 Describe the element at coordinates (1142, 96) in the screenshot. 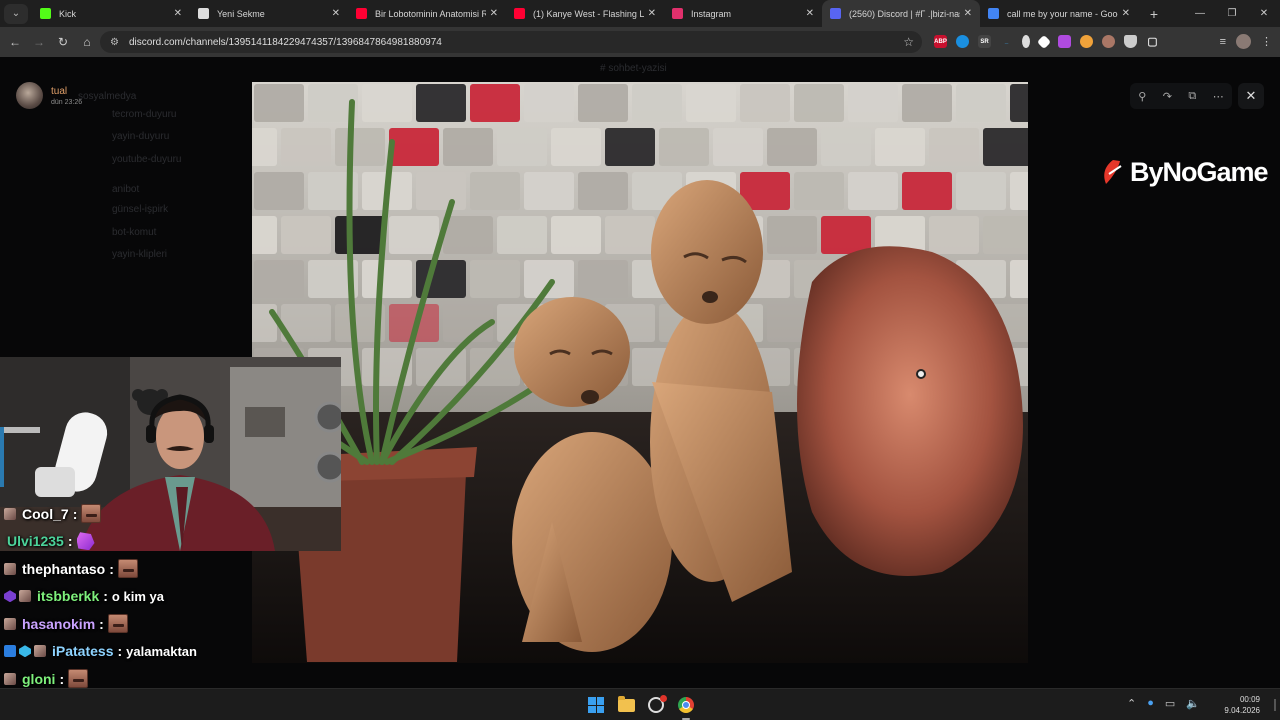

I see `zoom-icon: ⚲` at that location.